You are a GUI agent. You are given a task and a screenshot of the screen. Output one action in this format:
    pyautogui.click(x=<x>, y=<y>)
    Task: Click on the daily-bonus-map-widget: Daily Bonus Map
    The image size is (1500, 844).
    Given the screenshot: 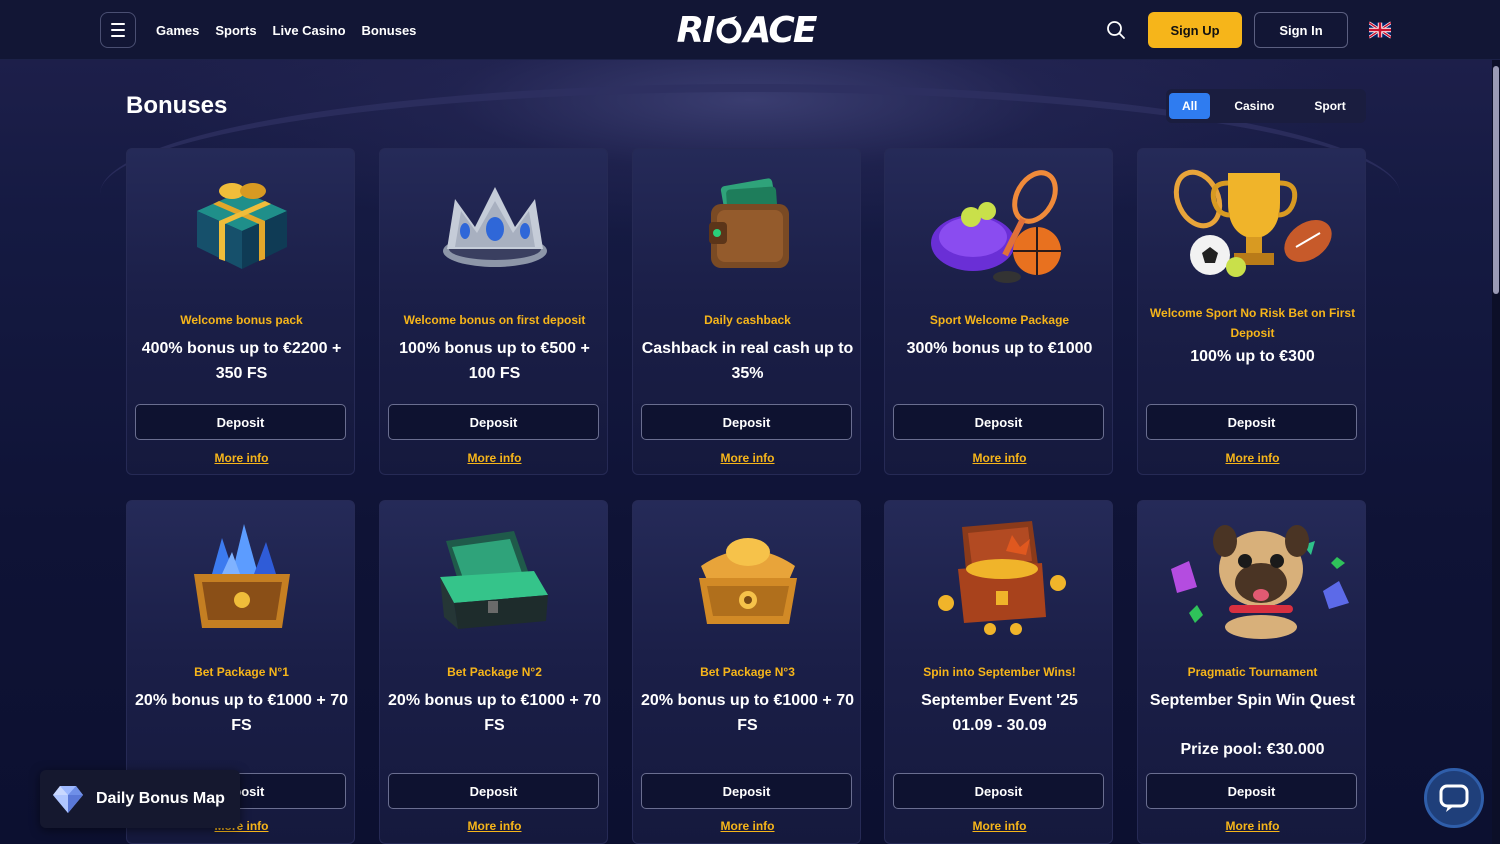 What is the action you would take?
    pyautogui.click(x=140, y=799)
    